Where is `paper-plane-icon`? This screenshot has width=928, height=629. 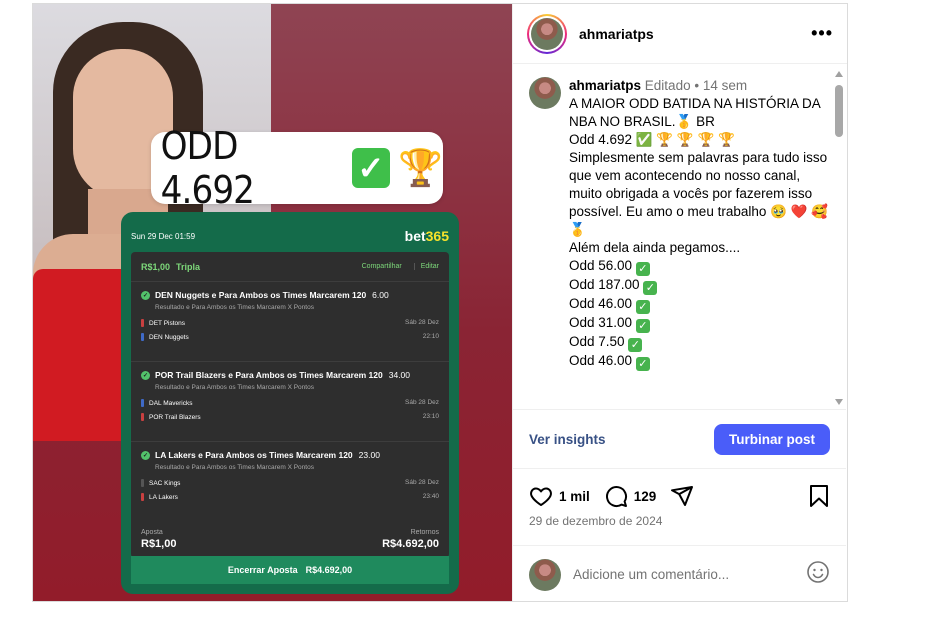 paper-plane-icon is located at coordinates (682, 496).